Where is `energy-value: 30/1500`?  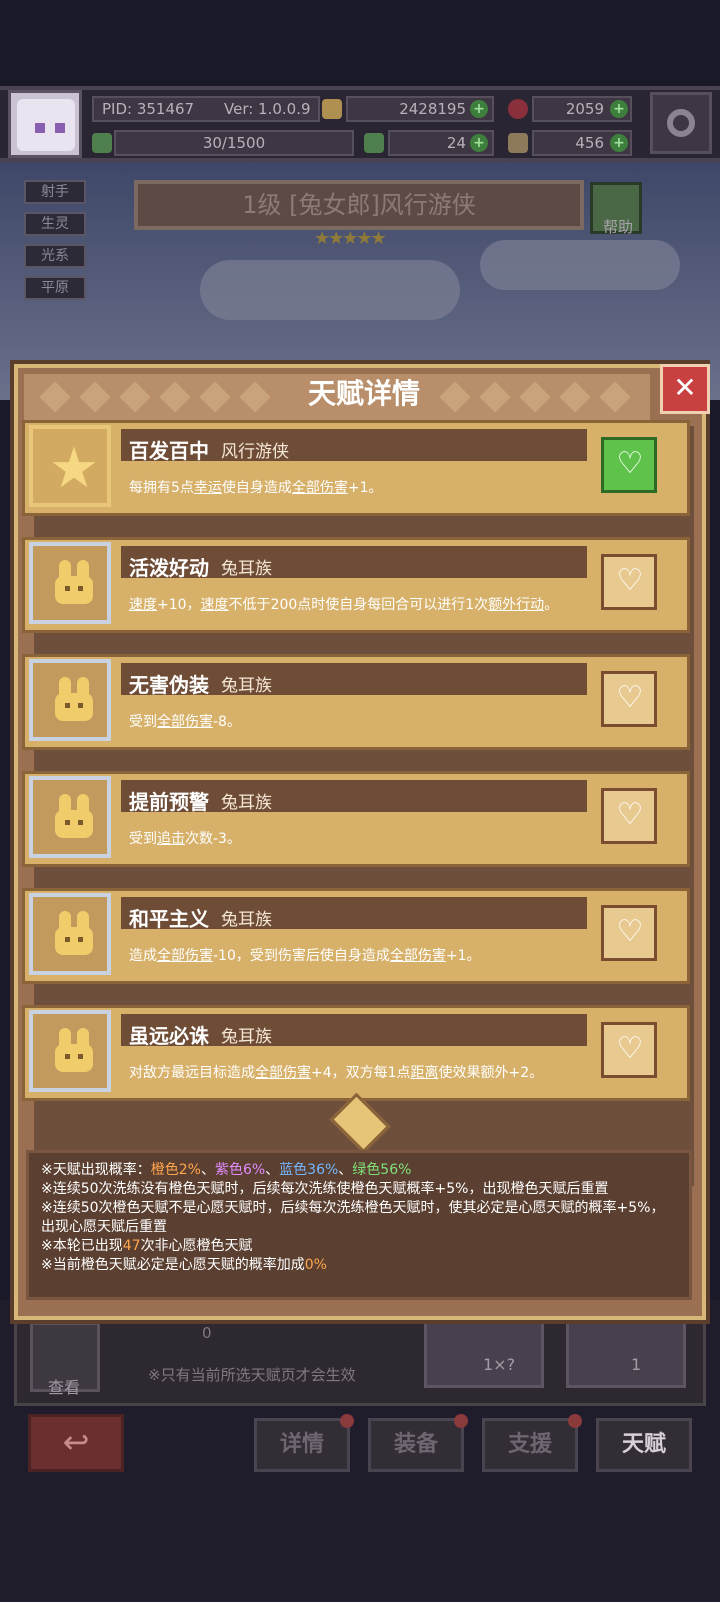
energy-value: 30/1500 is located at coordinates (234, 143).